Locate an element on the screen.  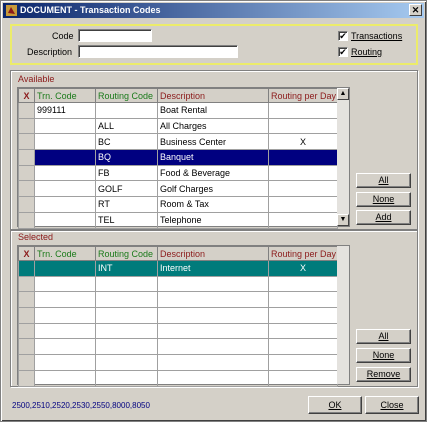
close-icon: ✕ is located at coordinates (415, 10).